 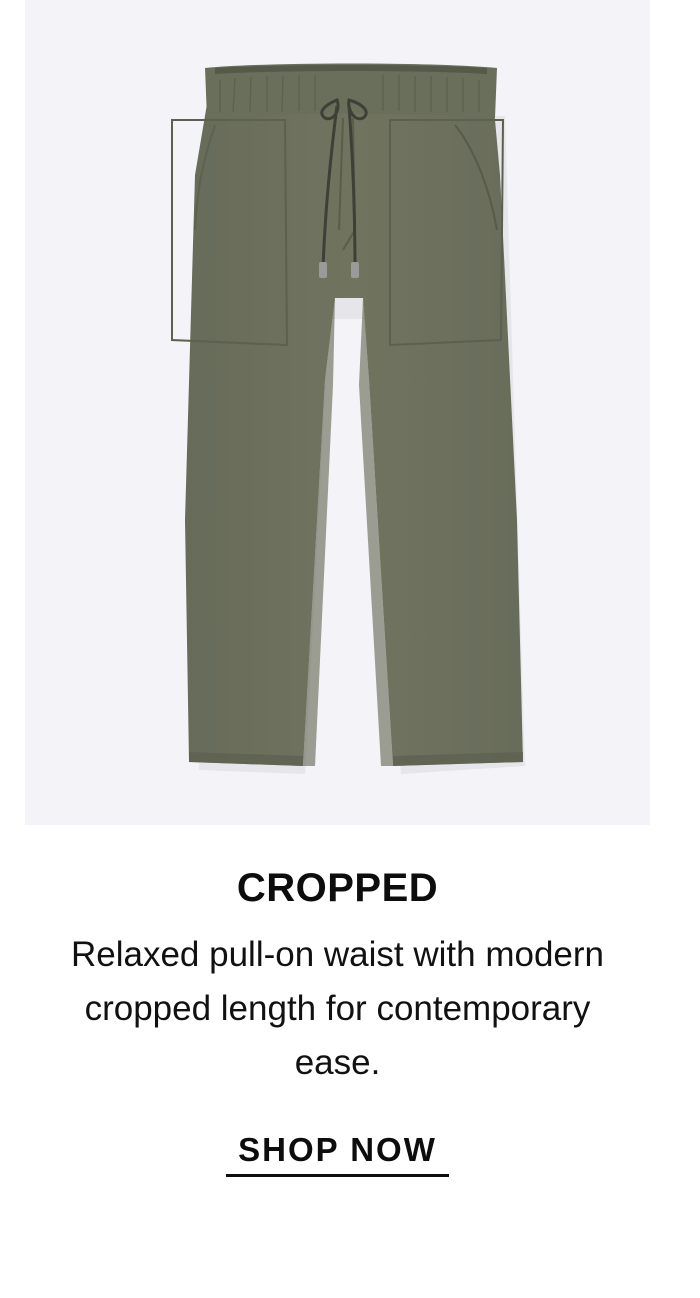 What do you see at coordinates (337, 888) in the screenshot?
I see `product-title: CROPPED` at bounding box center [337, 888].